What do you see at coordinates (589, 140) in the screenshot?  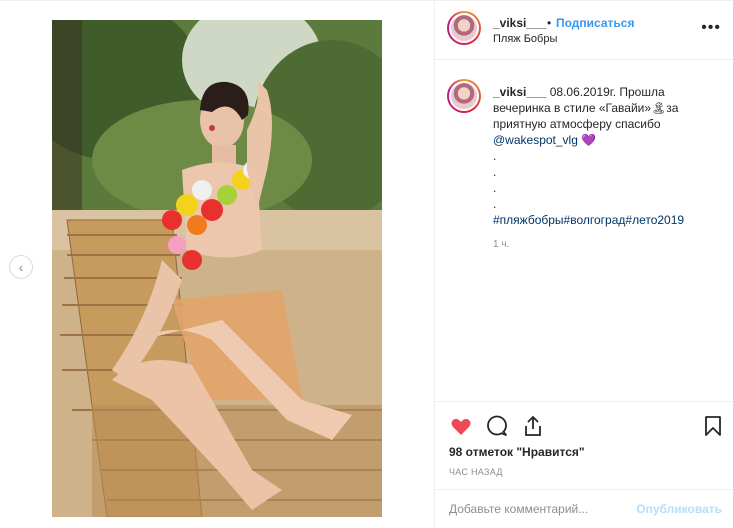 I see `purple-heart-icon: 💜` at bounding box center [589, 140].